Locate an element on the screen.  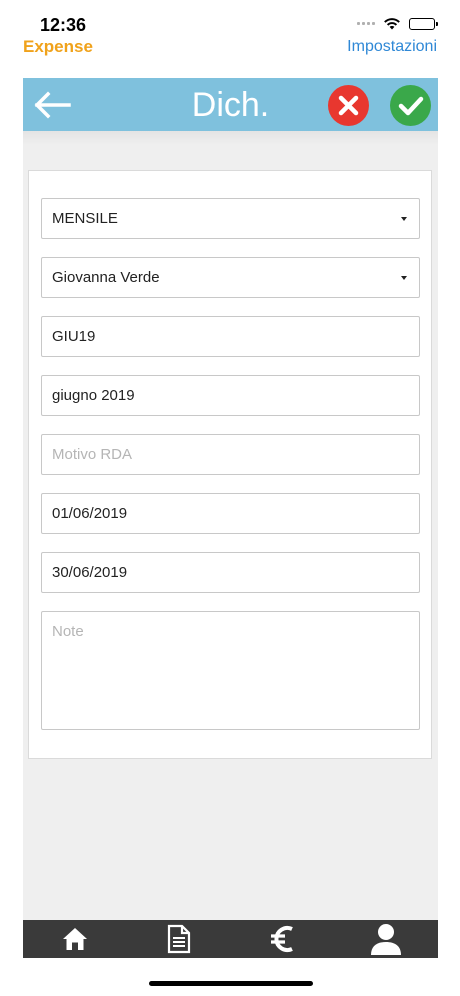
status-time: 12:36 is located at coordinates (63, 25).